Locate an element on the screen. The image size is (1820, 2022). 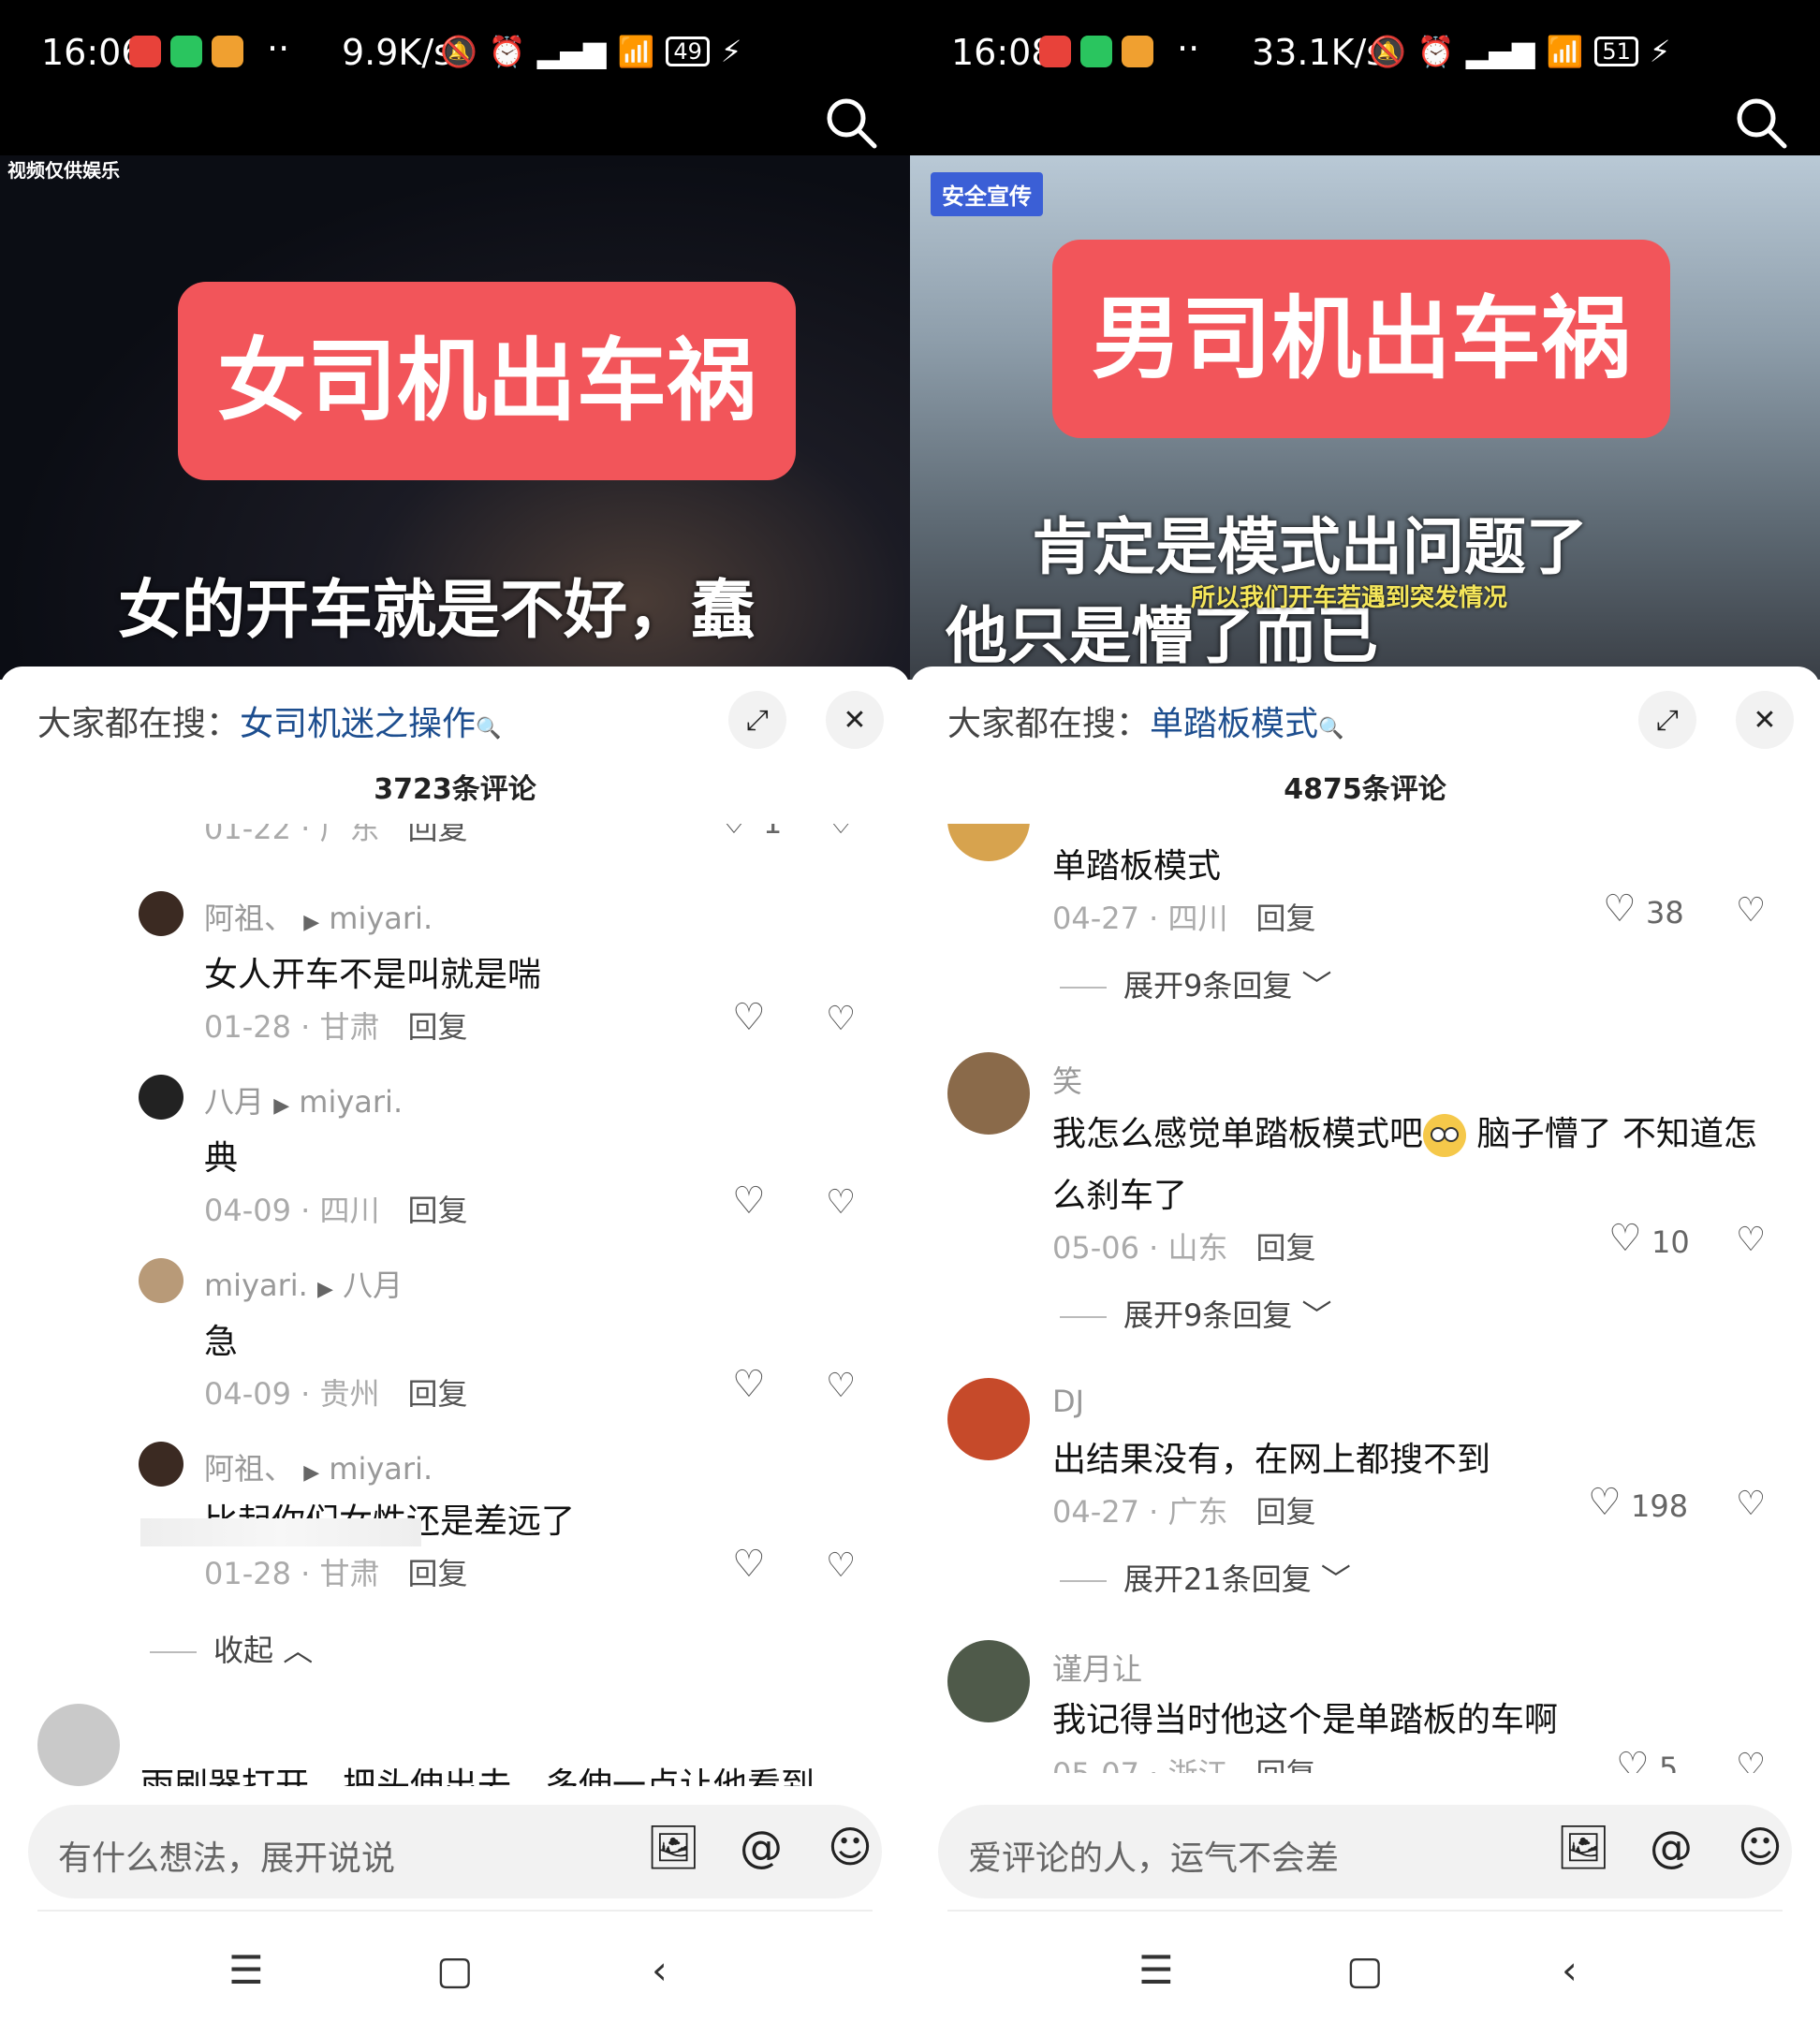
like-count: 10 is located at coordinates (1670, 1242).